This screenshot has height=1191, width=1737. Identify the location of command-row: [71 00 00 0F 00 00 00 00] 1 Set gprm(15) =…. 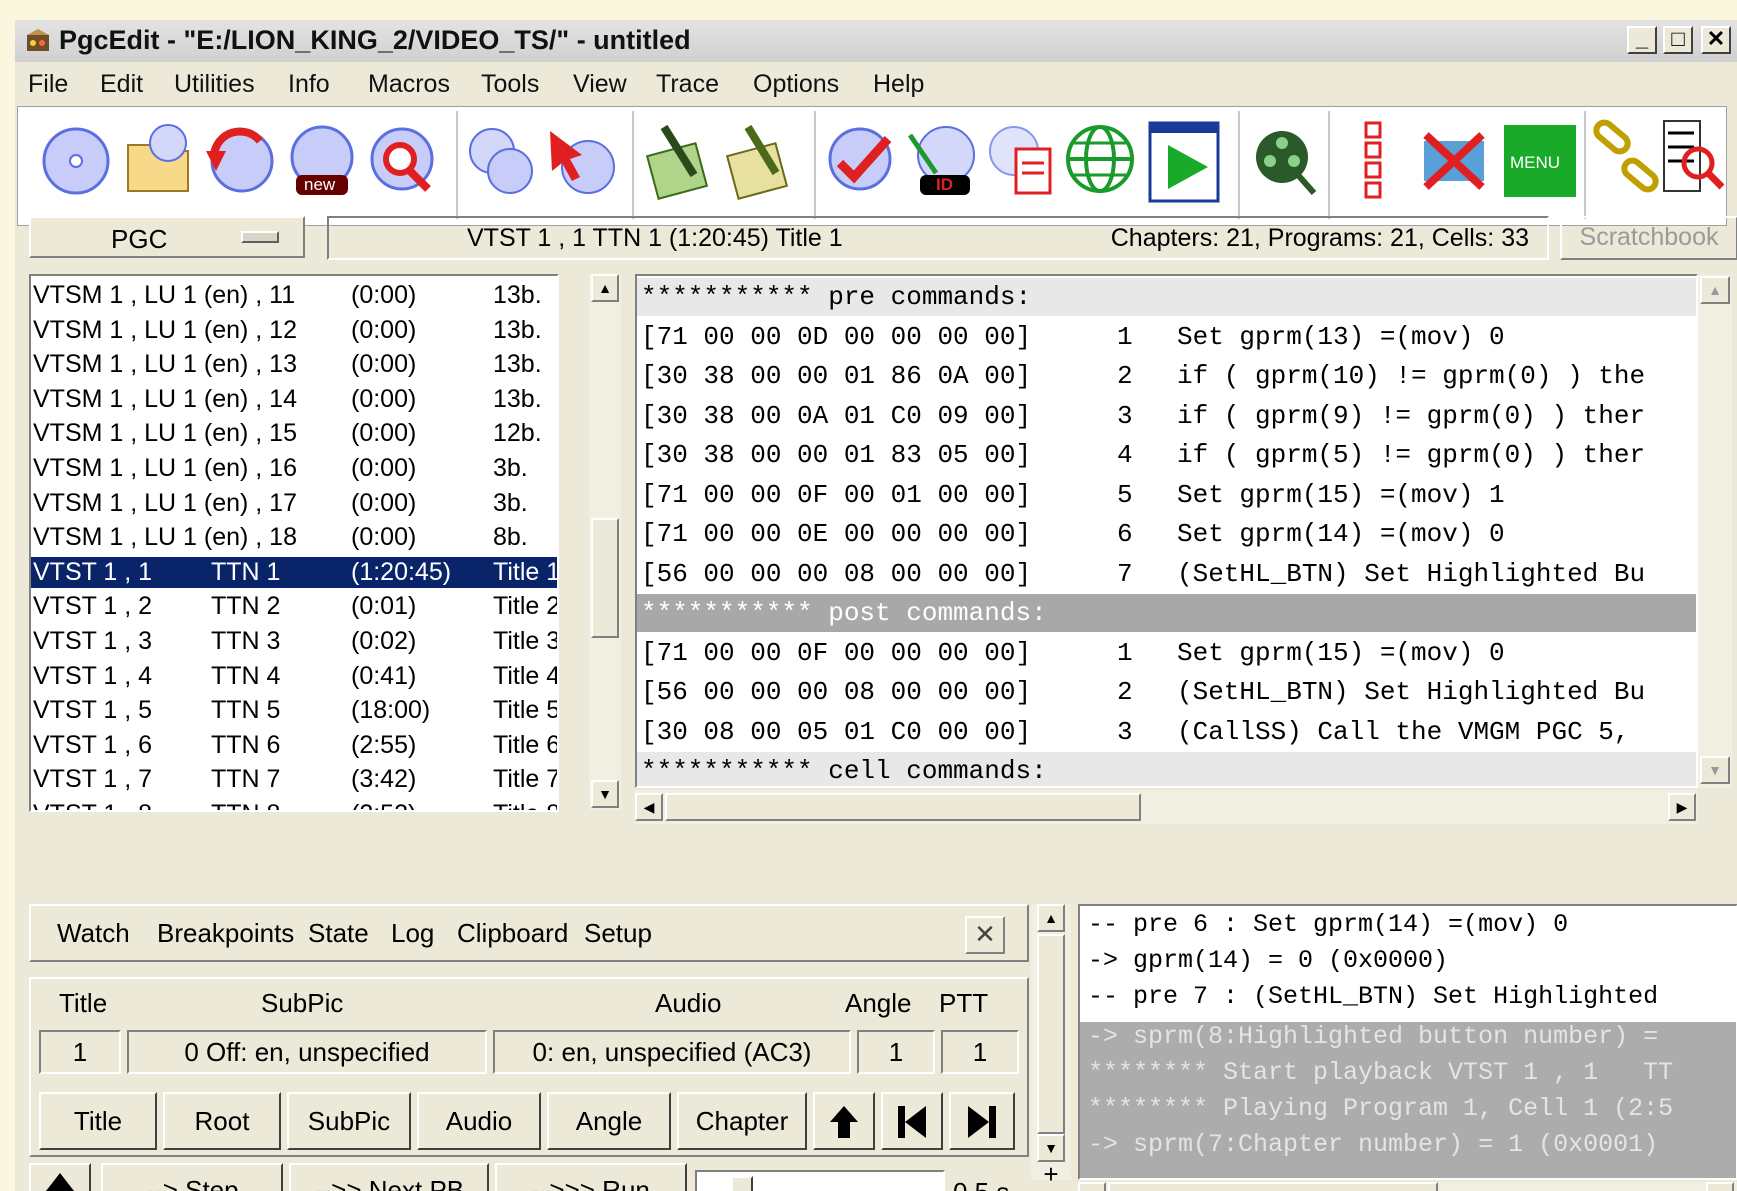
(1166, 653).